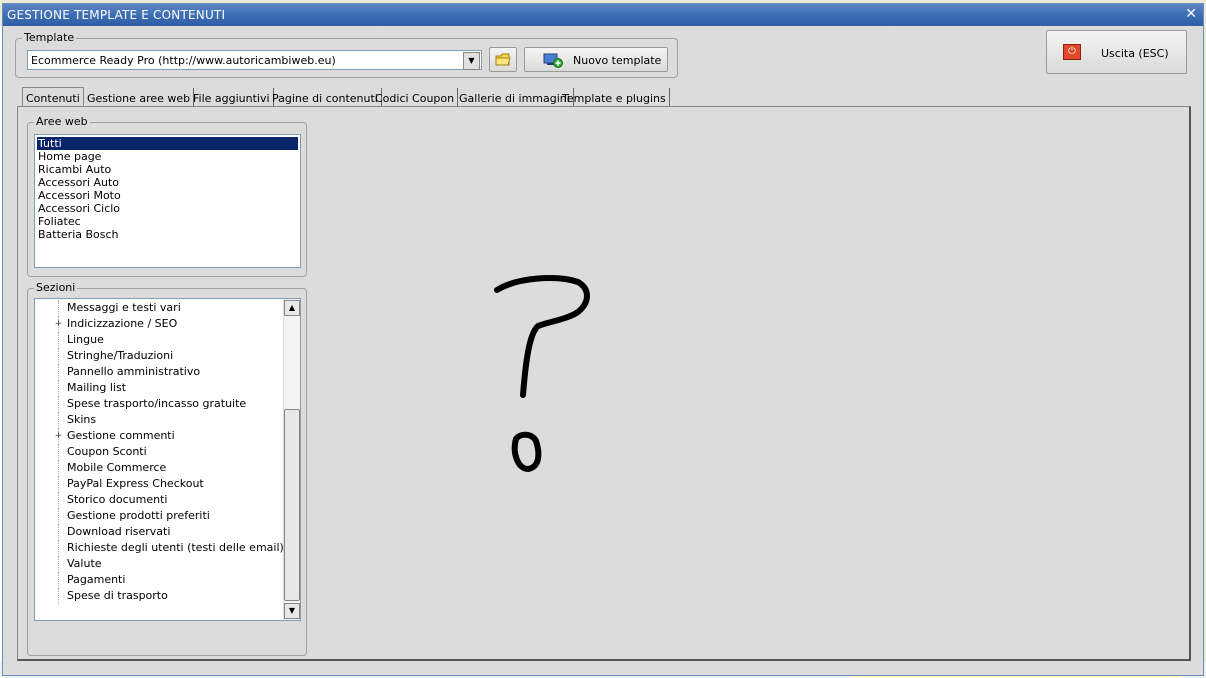 Image resolution: width=1206 pixels, height=678 pixels. Describe the element at coordinates (118, 532) in the screenshot. I see `sezioni-tree-item: Download riservati` at that location.